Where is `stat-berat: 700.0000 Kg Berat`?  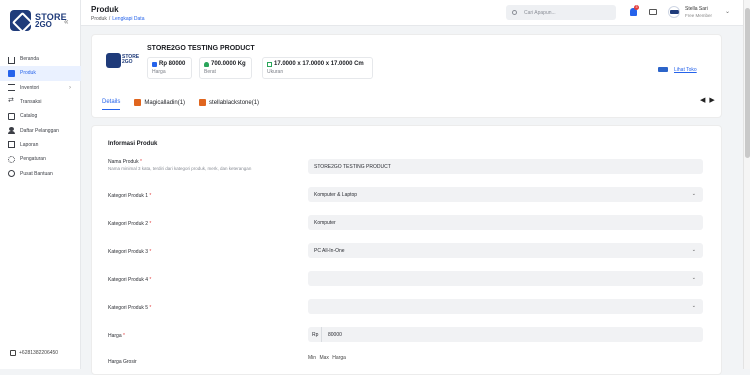
stat-berat: 700.0000 Kg Berat is located at coordinates (225, 68).